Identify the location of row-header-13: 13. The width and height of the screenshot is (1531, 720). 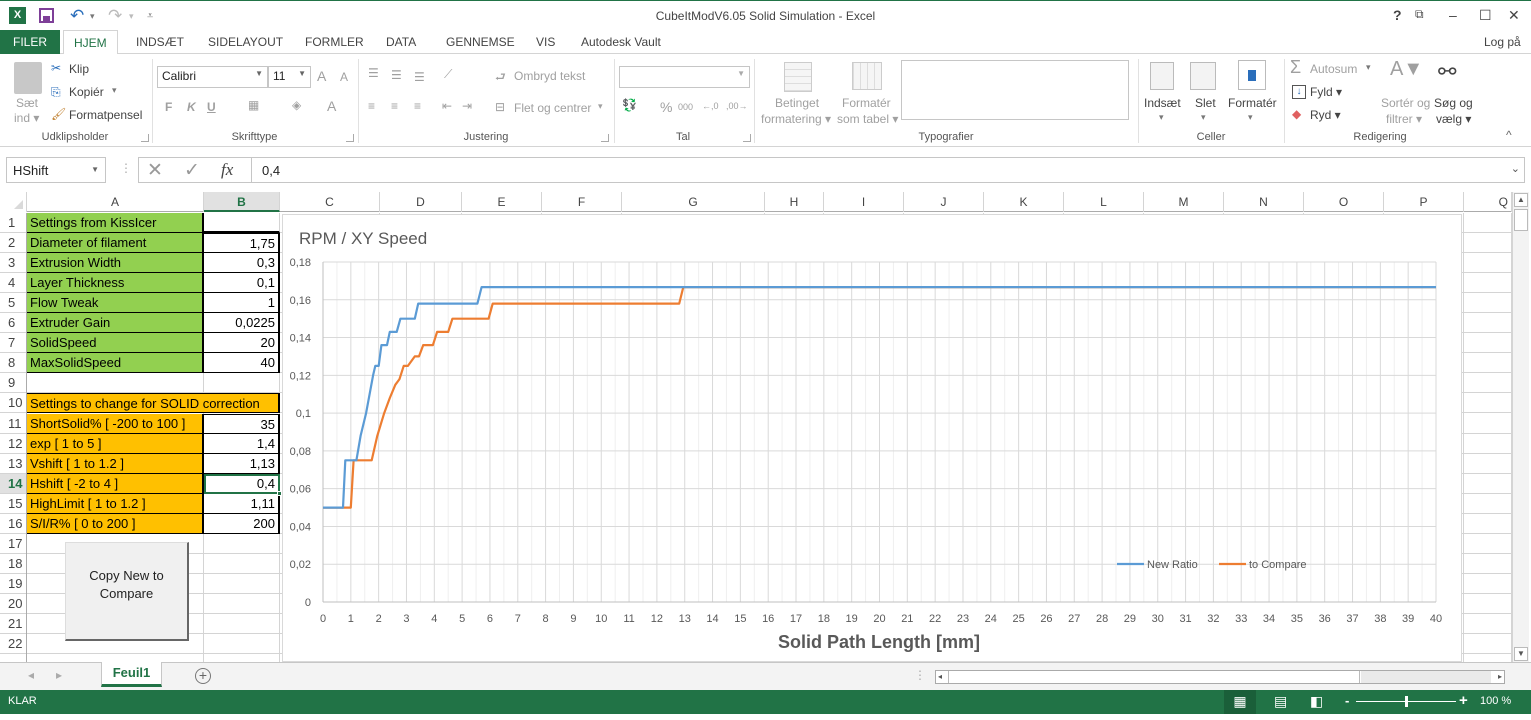
(13, 464).